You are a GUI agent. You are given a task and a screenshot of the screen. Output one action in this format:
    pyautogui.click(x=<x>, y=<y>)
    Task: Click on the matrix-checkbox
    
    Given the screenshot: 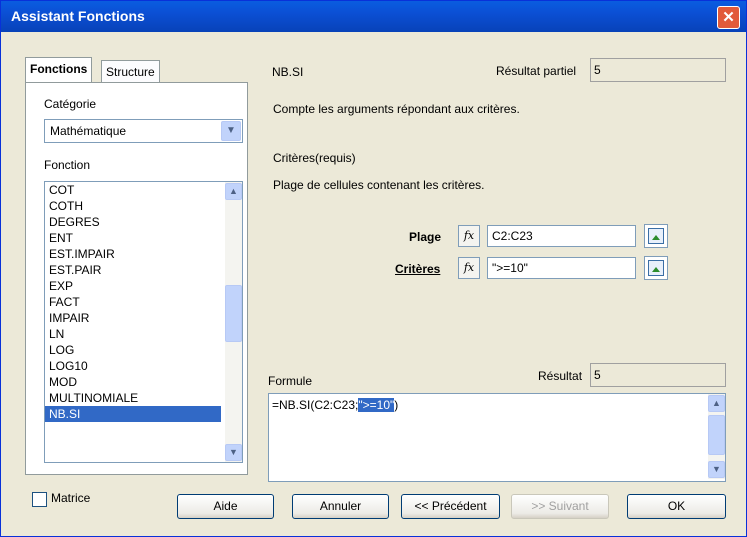 What is the action you would take?
    pyautogui.click(x=39, y=499)
    